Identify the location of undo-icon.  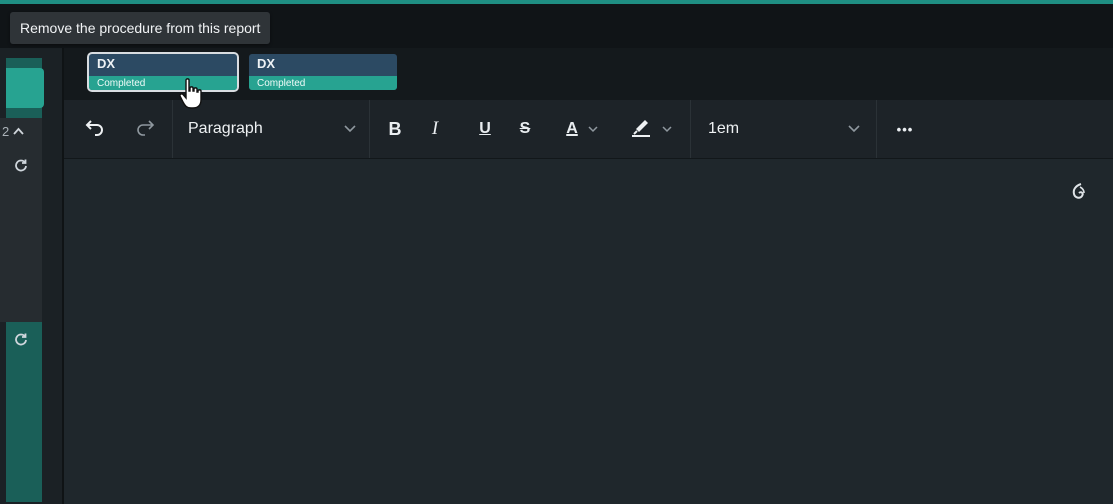
(95, 129).